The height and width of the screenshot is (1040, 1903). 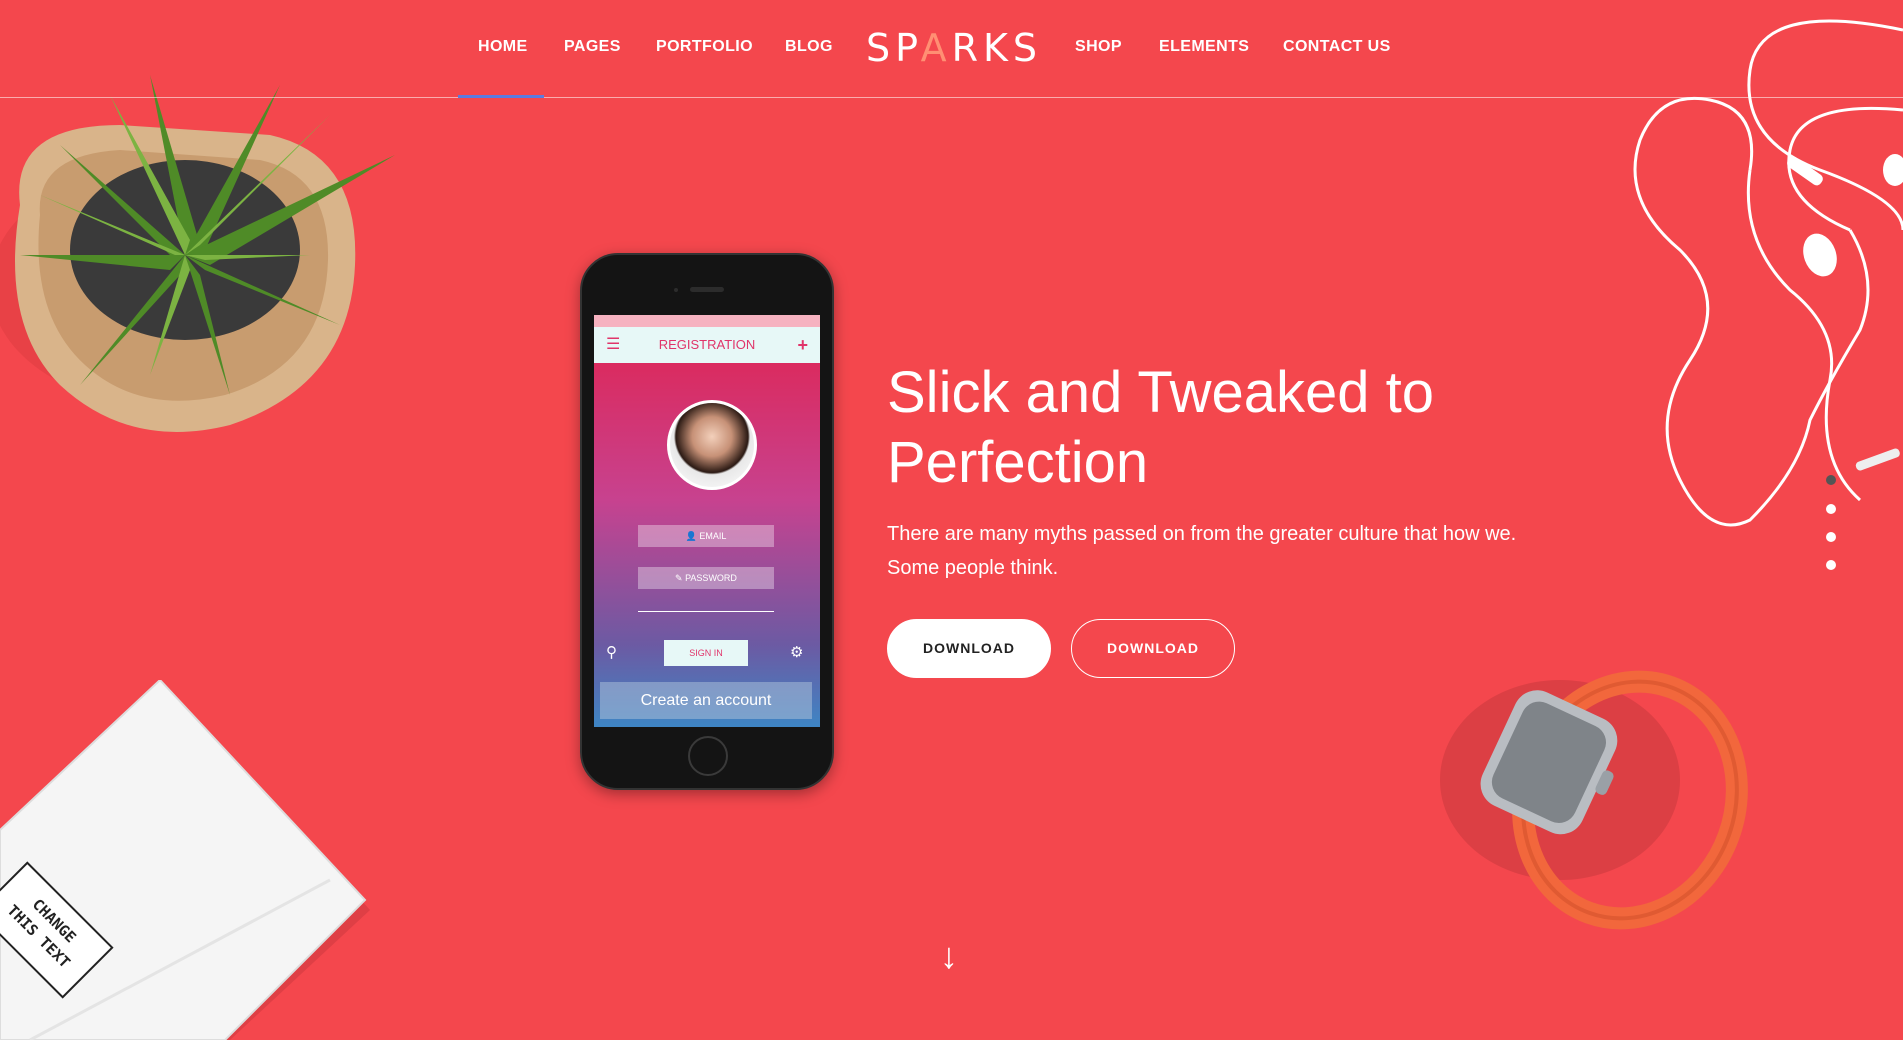 What do you see at coordinates (613, 344) in the screenshot?
I see `hamburger-icon: ☰` at bounding box center [613, 344].